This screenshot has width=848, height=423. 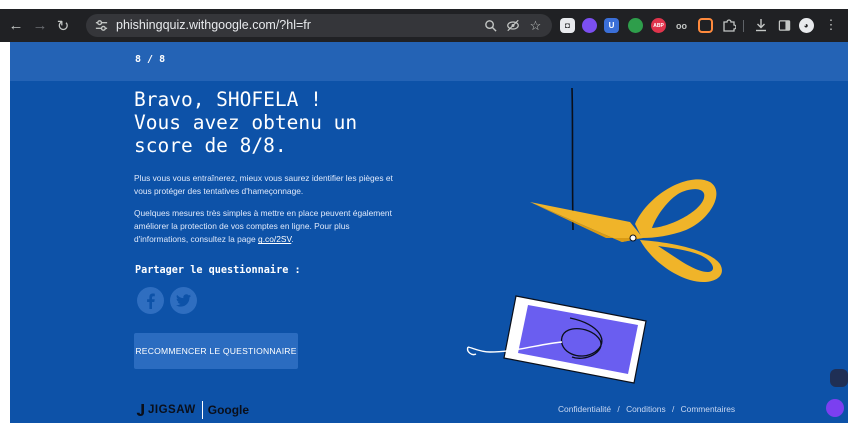 What do you see at coordinates (635, 25) in the screenshot?
I see `green-extension-icon` at bounding box center [635, 25].